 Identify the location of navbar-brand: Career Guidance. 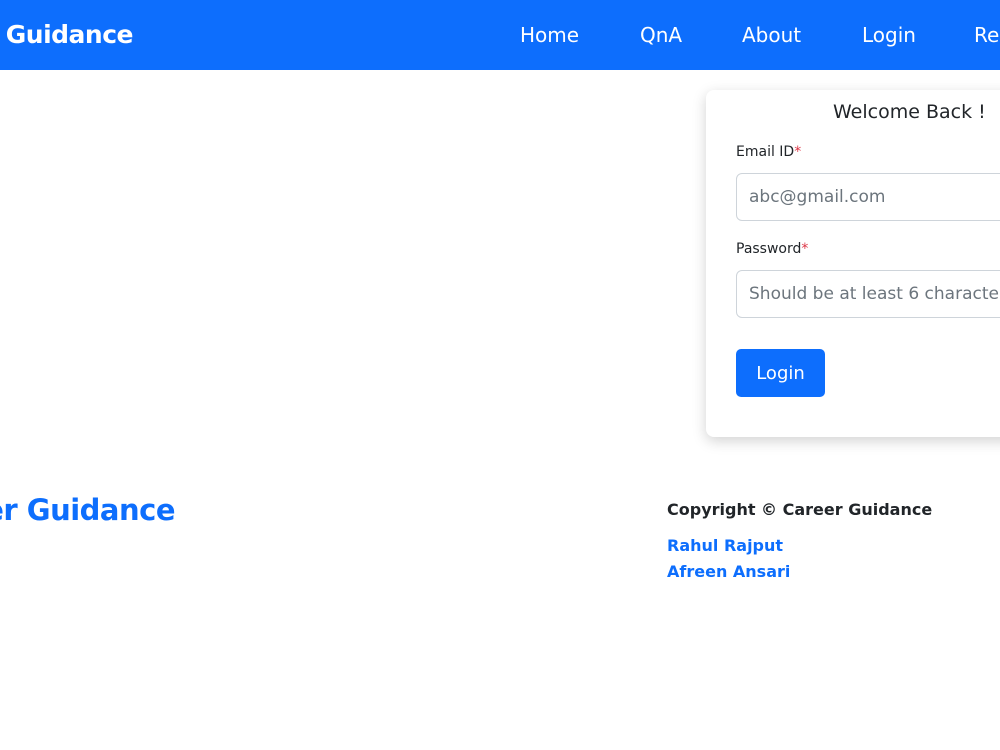
(67, 35).